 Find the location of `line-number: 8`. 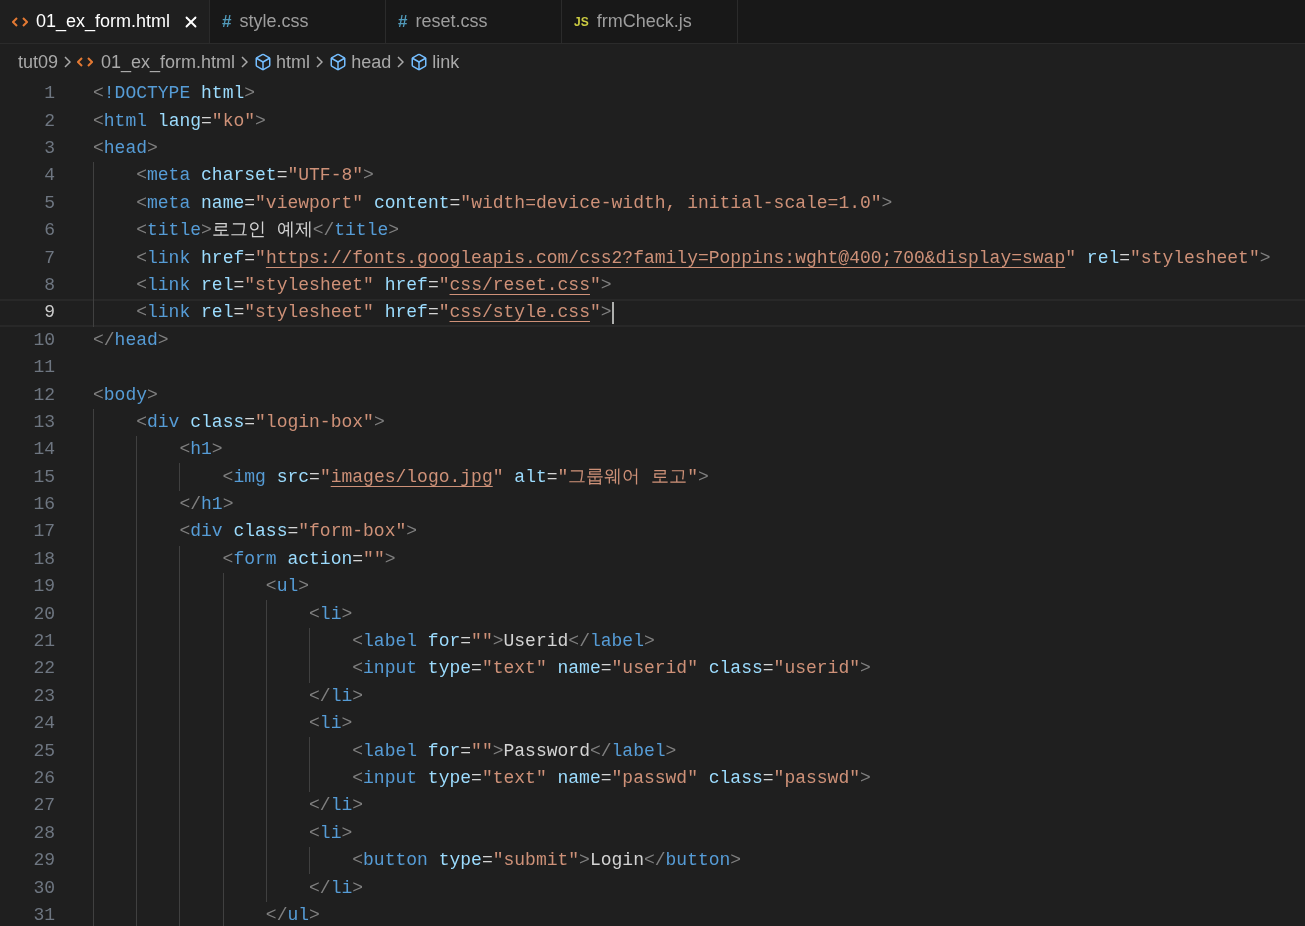

line-number: 8 is located at coordinates (49, 285).